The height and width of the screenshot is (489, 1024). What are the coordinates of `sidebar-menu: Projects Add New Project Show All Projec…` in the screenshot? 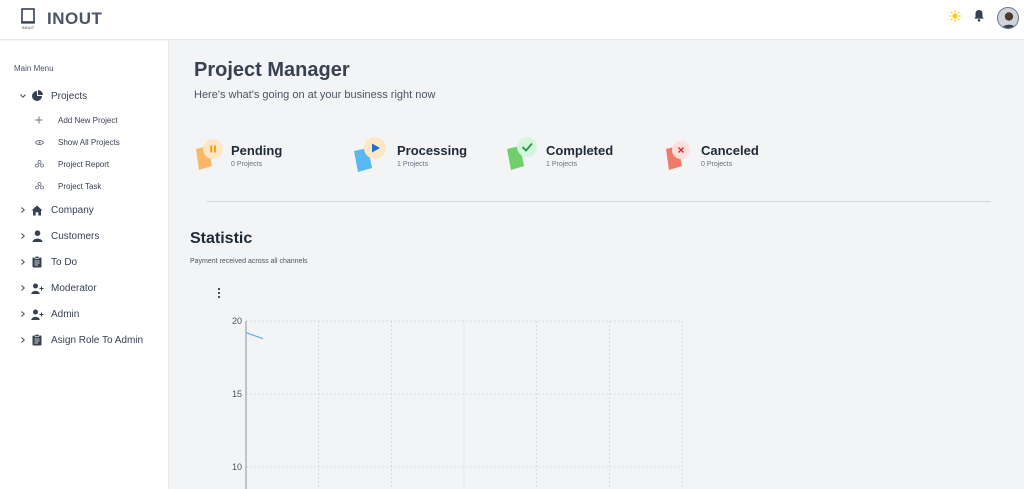 It's located at (84, 218).